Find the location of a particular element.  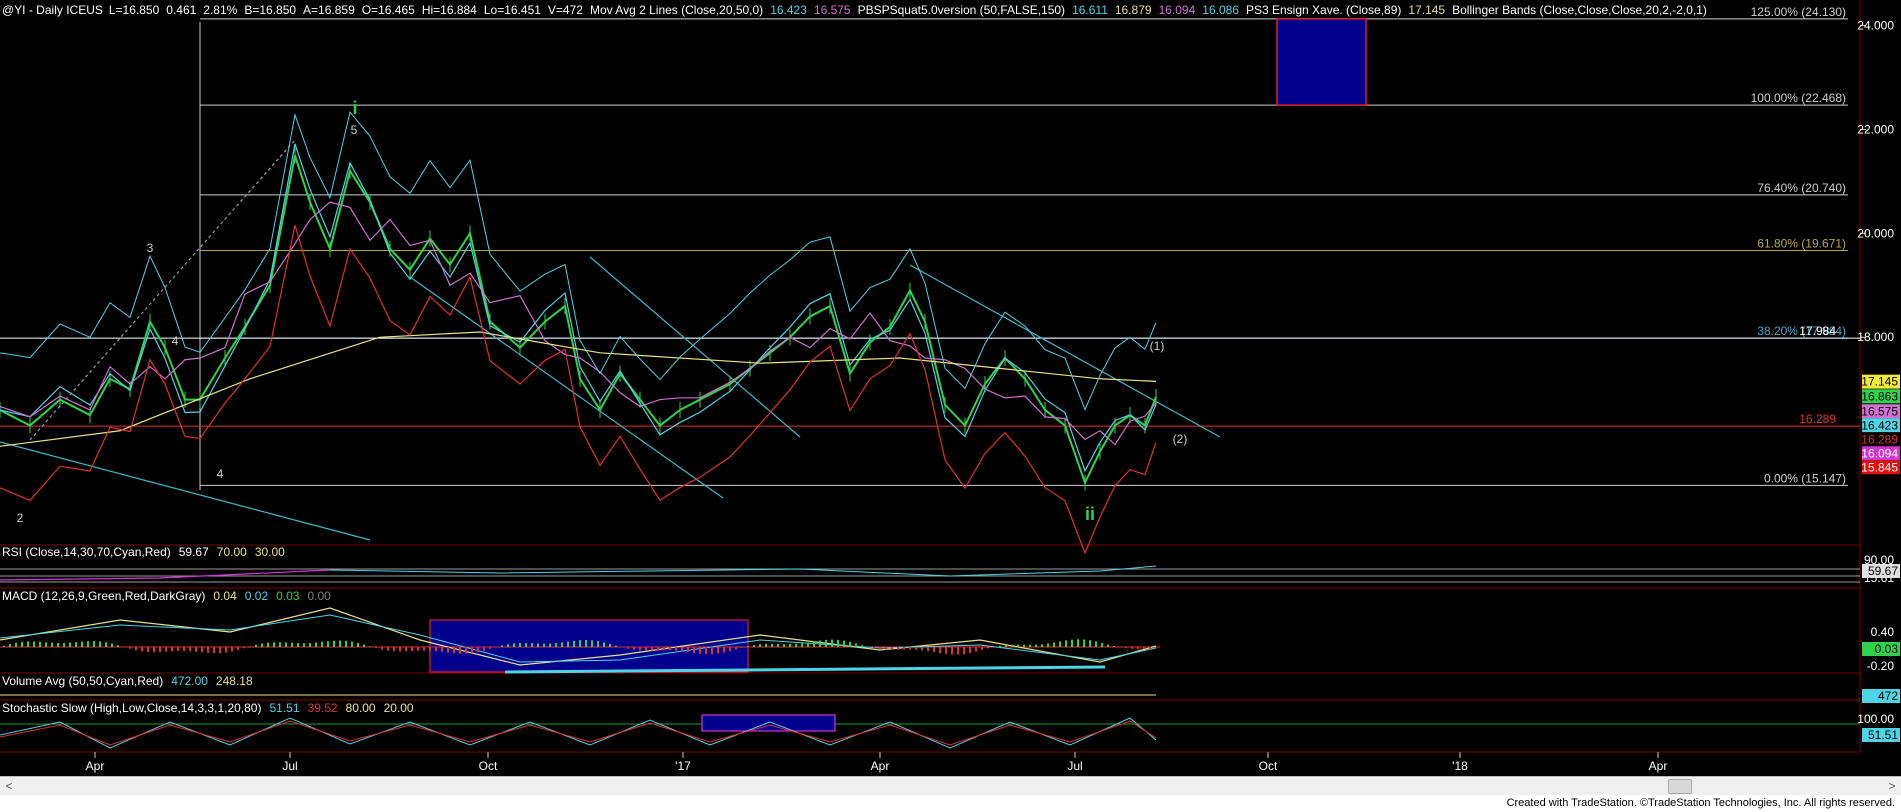

indicator-value: 39.52 is located at coordinates (323, 708).